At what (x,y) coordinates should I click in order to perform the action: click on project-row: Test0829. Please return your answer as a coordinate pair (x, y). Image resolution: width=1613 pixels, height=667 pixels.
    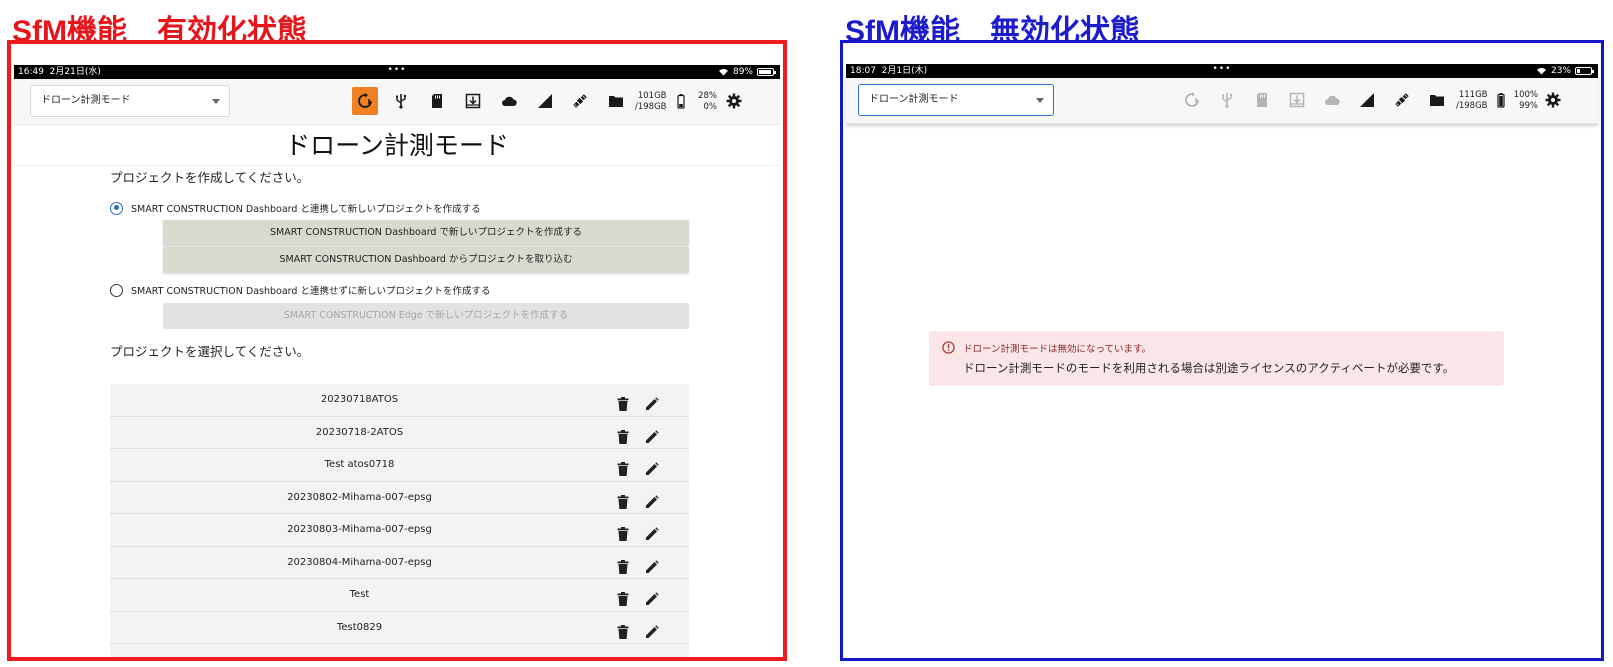
    Looking at the image, I should click on (399, 628).